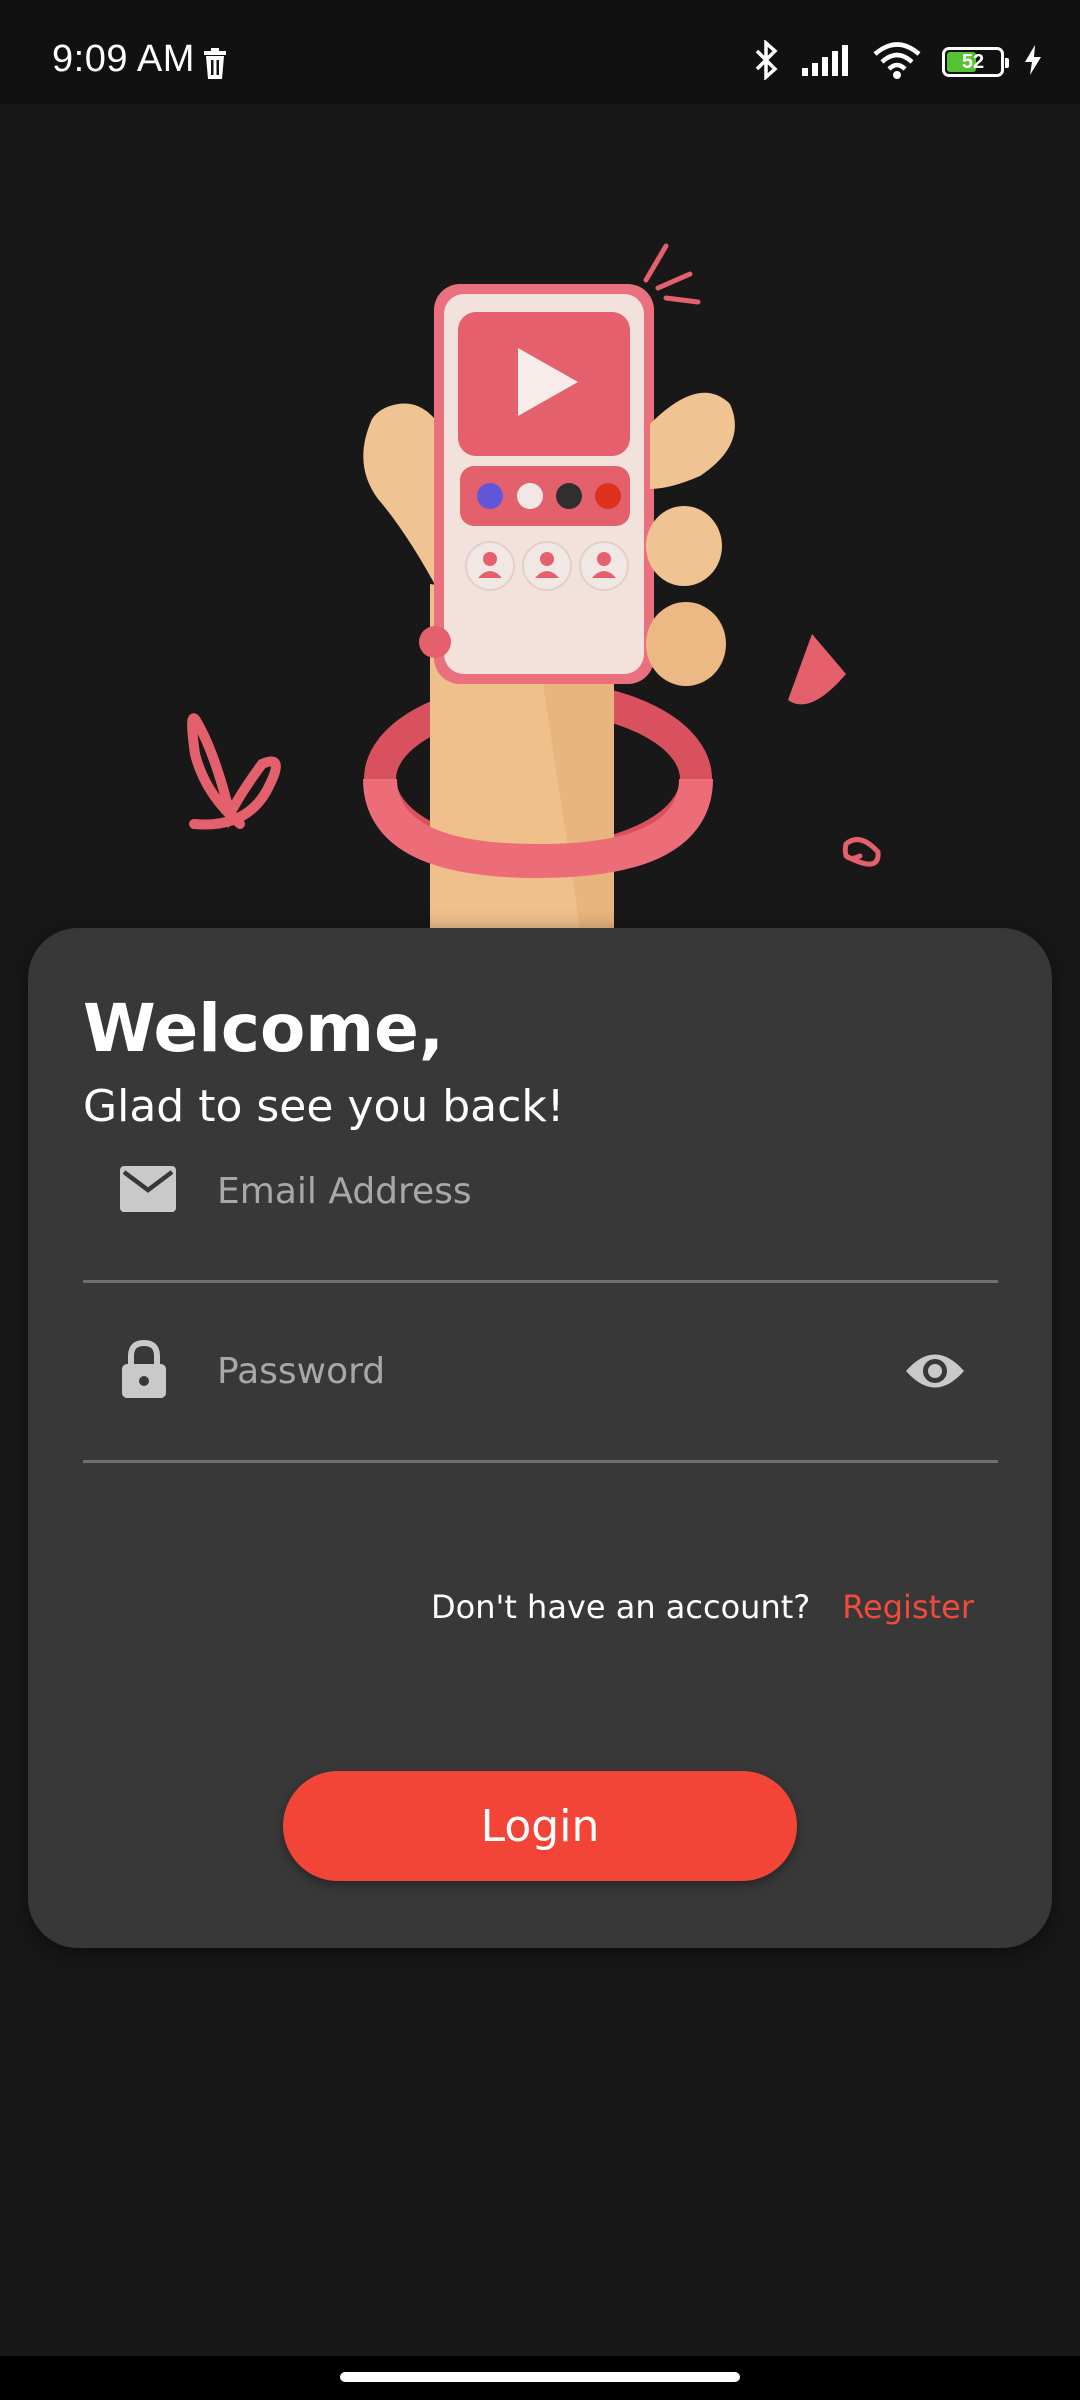  Describe the element at coordinates (537, 1191) in the screenshot. I see `email-input` at that location.